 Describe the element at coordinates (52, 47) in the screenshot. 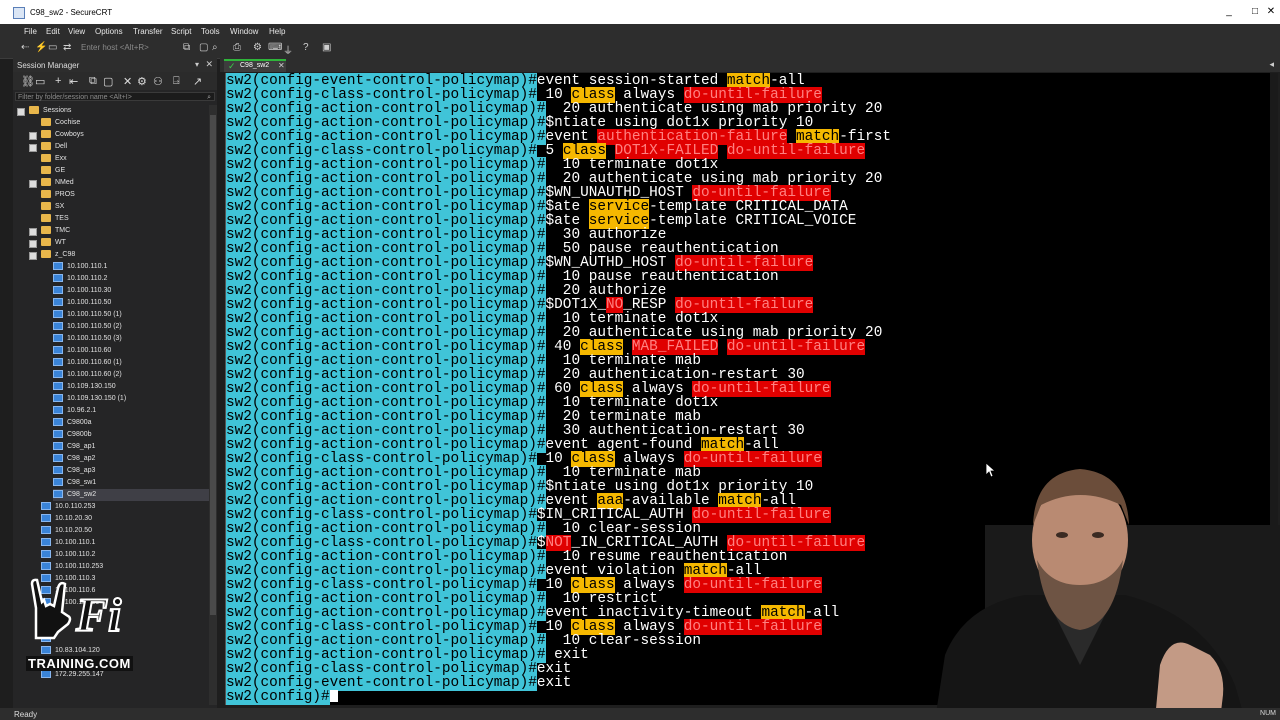

I see `tab-icon: ▭` at that location.